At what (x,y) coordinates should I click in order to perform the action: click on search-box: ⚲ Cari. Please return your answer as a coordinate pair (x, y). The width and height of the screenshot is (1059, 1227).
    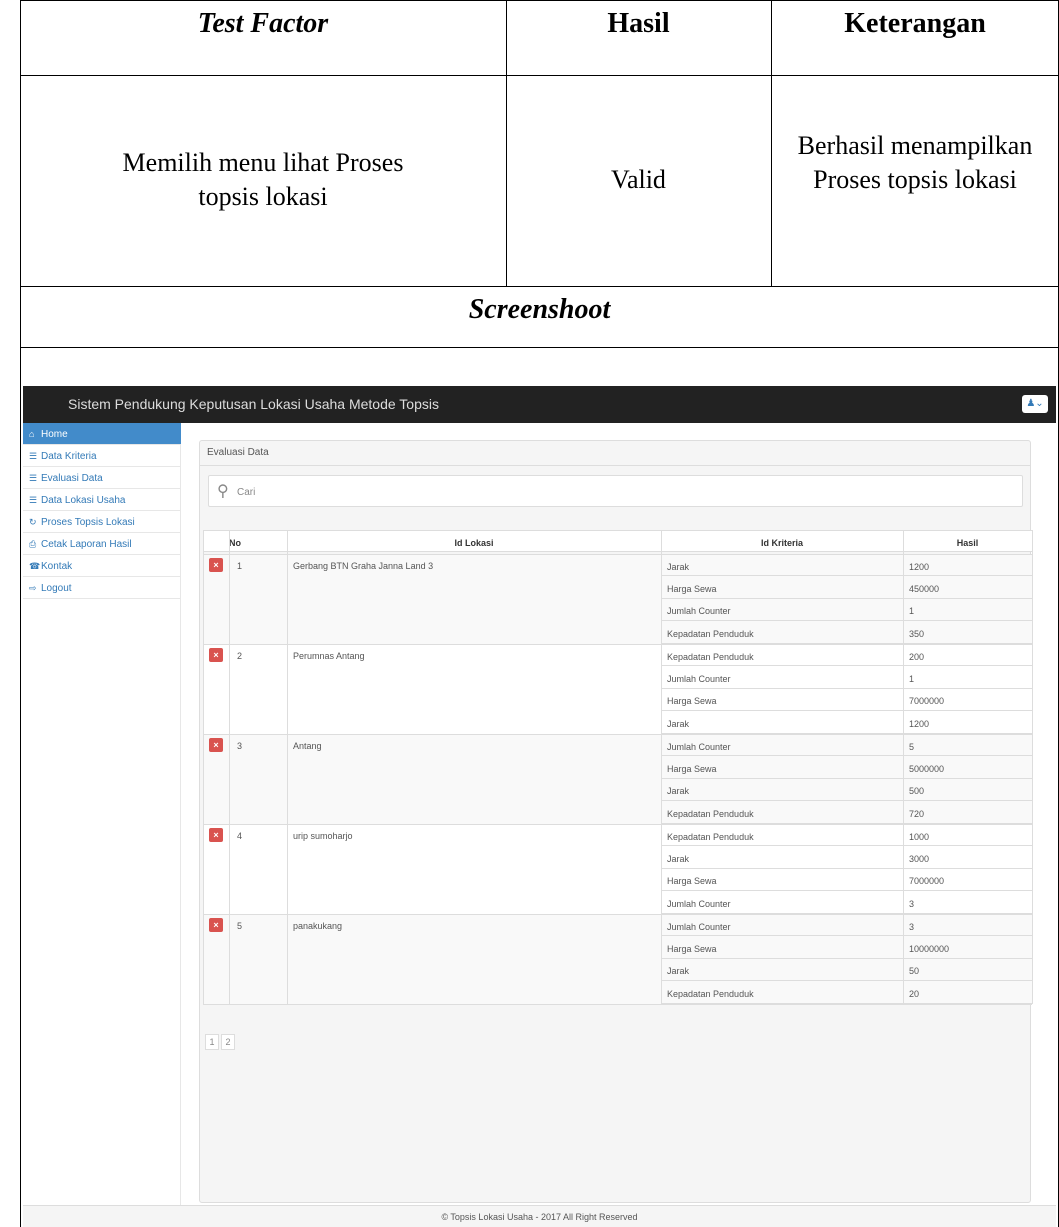
    Looking at the image, I should click on (615, 491).